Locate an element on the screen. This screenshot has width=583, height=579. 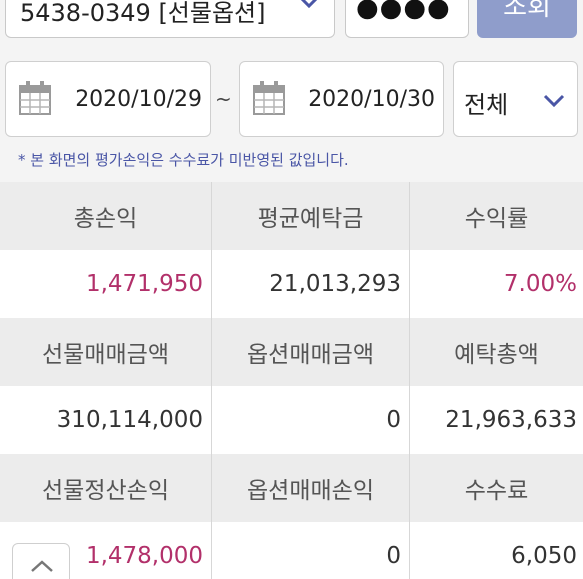
header-avg-deposit: 평균예탁금 is located at coordinates (310, 216).